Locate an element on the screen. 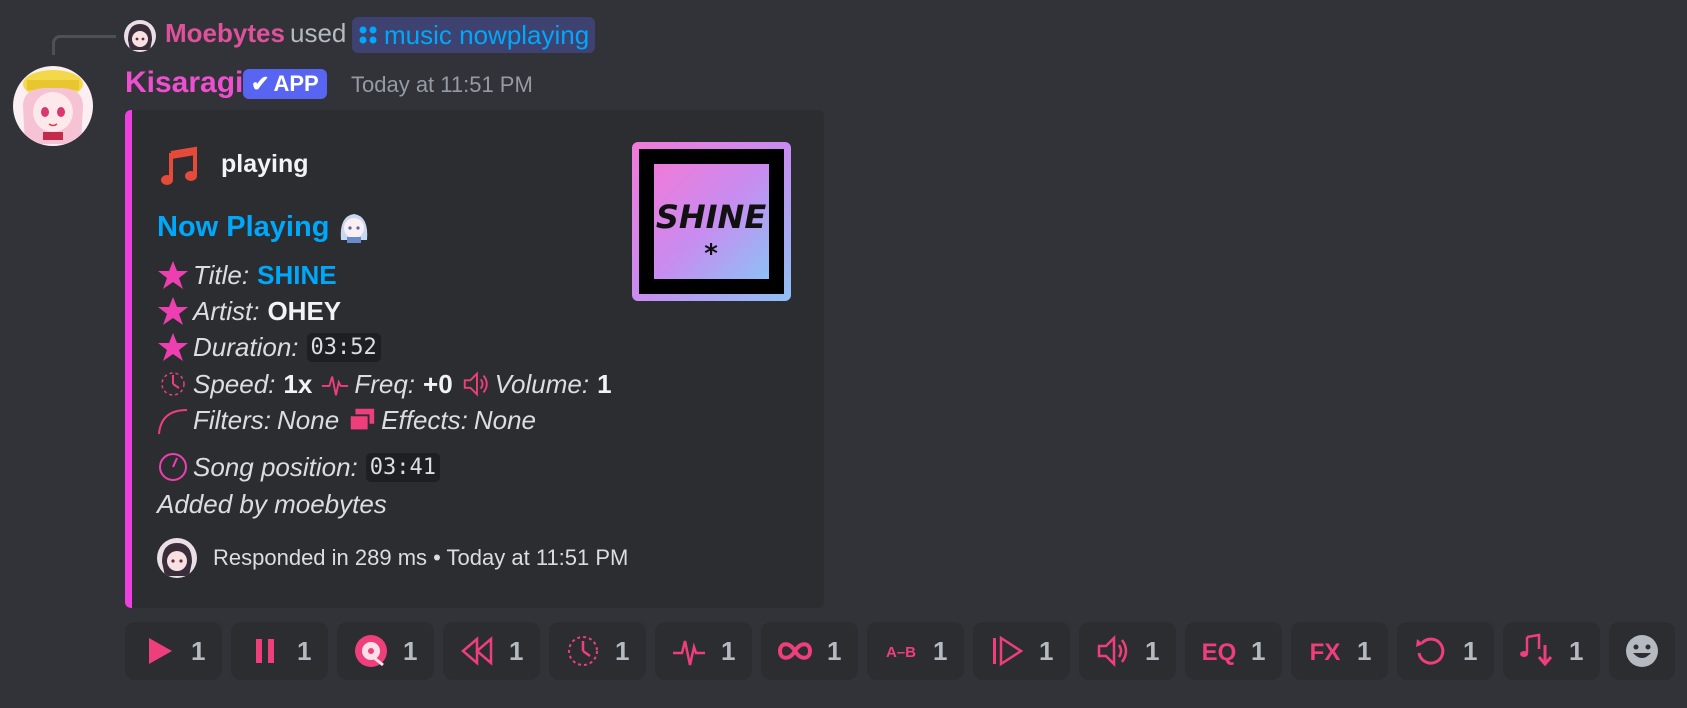 The width and height of the screenshot is (1687, 708). added-by: Added by moebytes is located at coordinates (272, 504).